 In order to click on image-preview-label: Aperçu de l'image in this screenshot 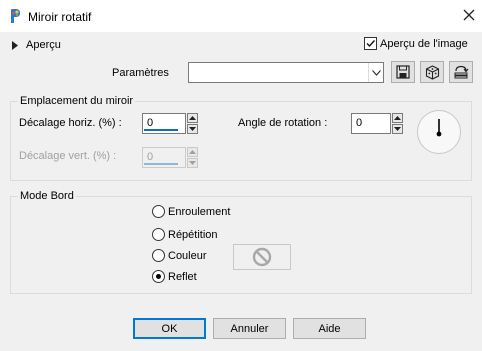, I will do `click(424, 43)`.